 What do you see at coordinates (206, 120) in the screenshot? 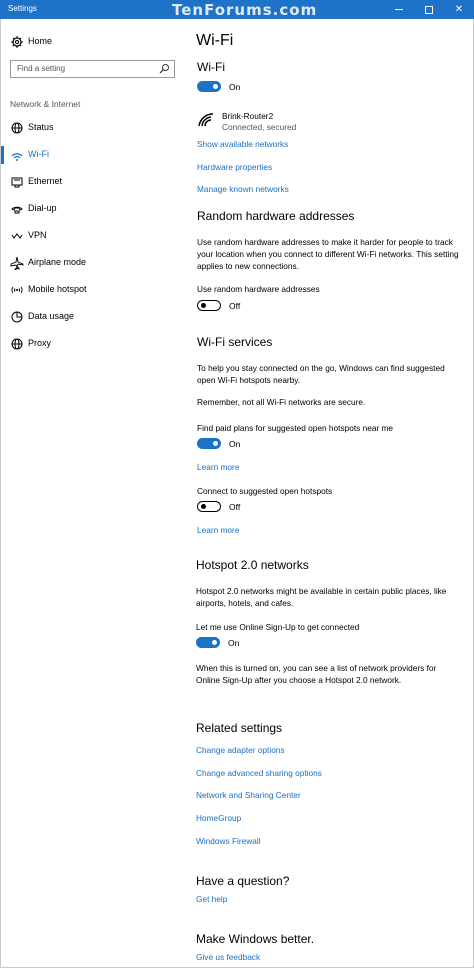
I see `wifi-signal-icon` at bounding box center [206, 120].